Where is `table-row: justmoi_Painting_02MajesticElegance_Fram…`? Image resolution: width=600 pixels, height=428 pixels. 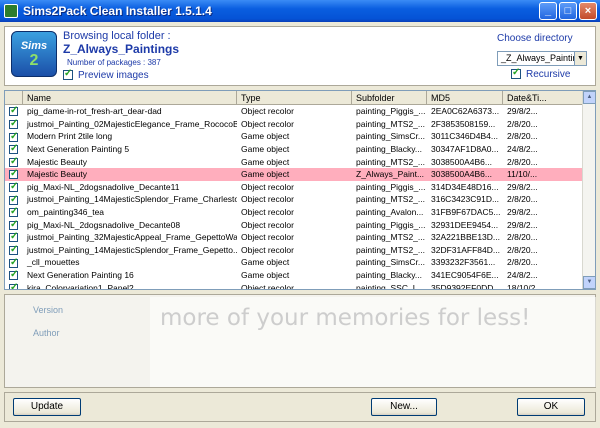
table-row: justmoi_Painting_02MajesticElegance_Fram… is located at coordinates (294, 124).